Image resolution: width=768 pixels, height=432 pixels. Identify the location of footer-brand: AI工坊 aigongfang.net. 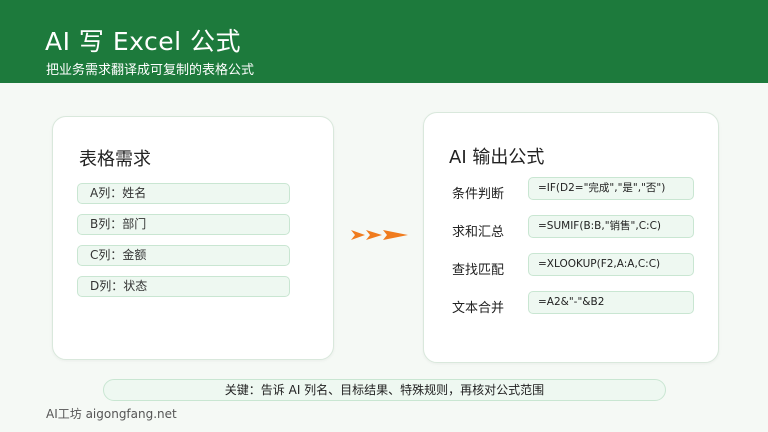
(111, 414).